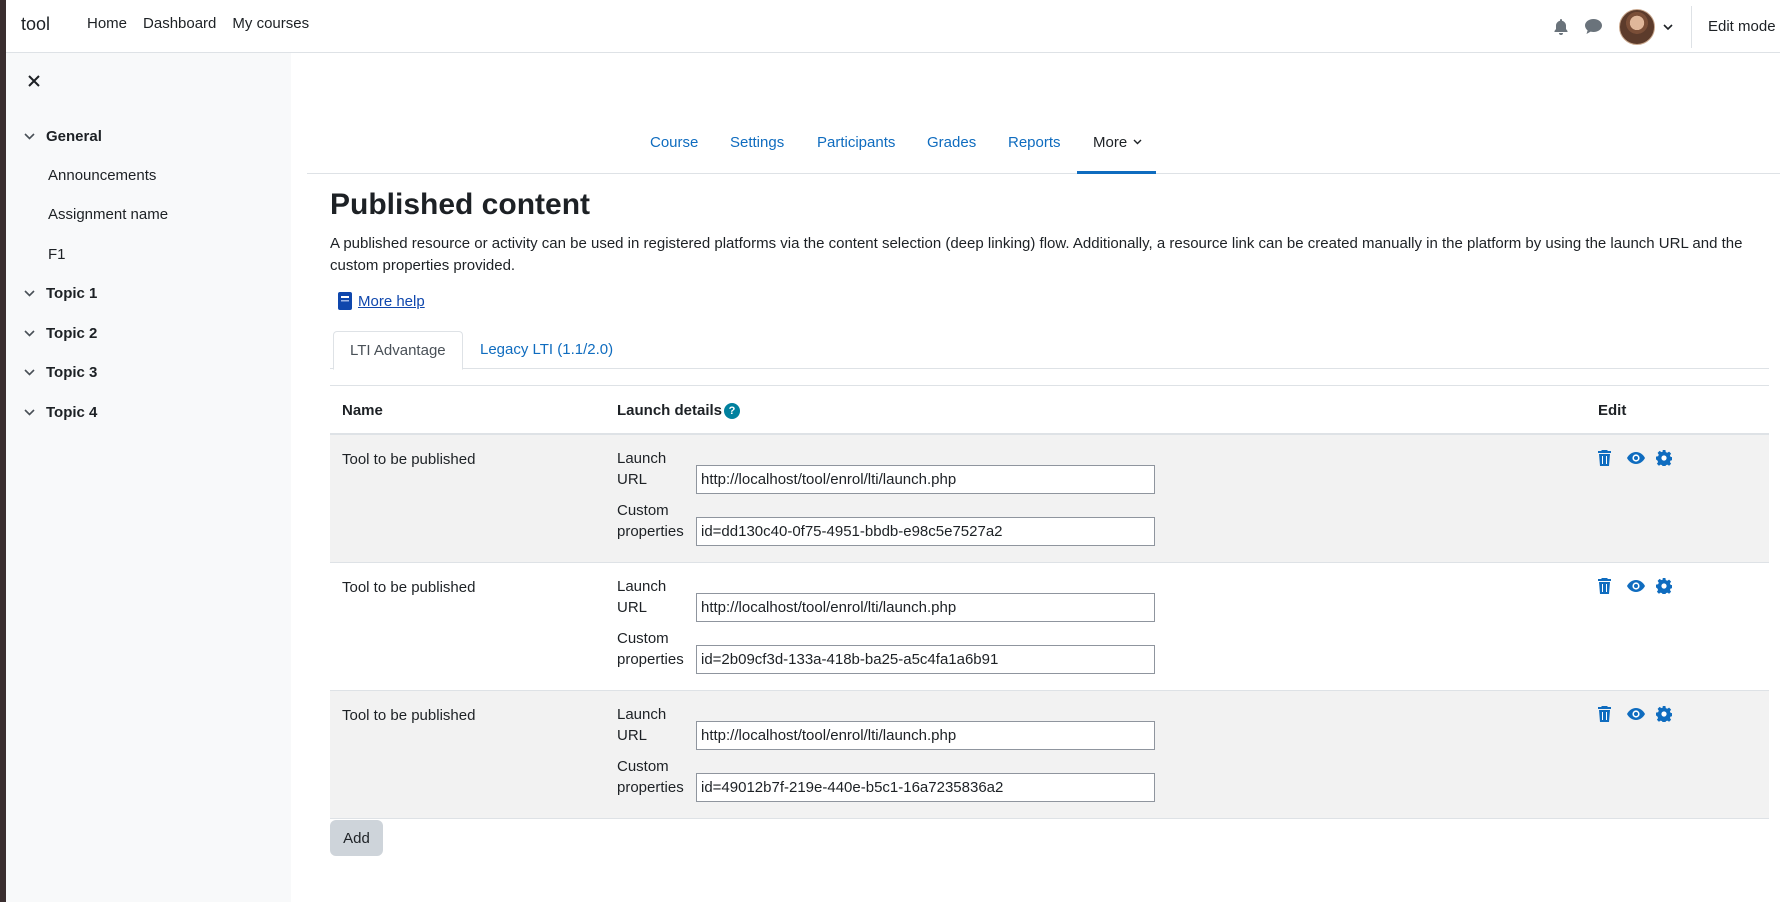  Describe the element at coordinates (546, 350) in the screenshot. I see `tab-legacy-lti: Legacy LTI (1.1/2.0)` at that location.